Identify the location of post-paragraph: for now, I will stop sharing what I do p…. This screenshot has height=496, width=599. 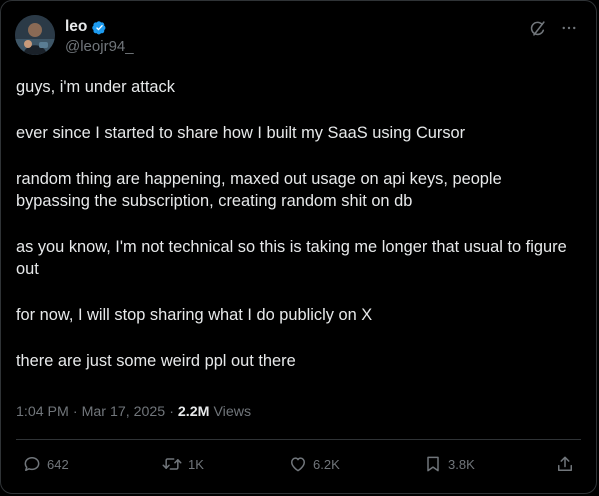
(194, 315).